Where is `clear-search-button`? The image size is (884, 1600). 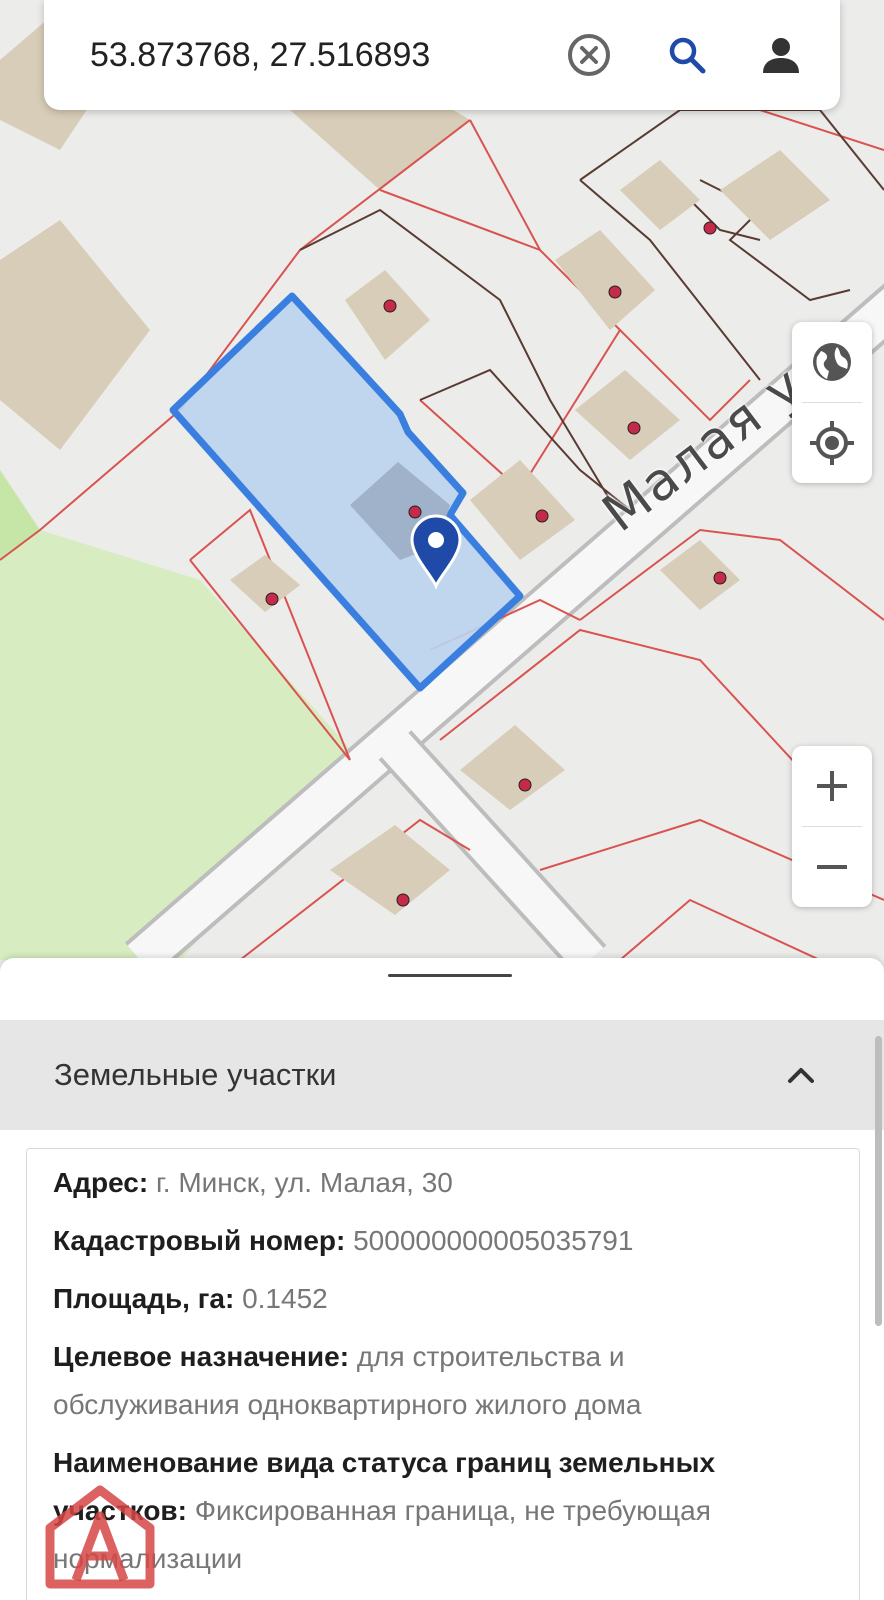 clear-search-button is located at coordinates (589, 55).